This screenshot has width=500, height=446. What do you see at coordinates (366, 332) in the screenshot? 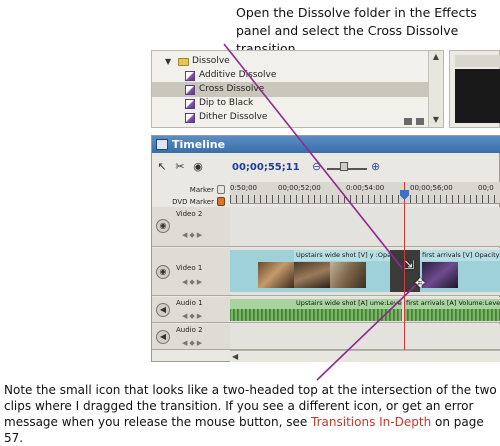
I see `callout-line-bottom` at bounding box center [366, 332].